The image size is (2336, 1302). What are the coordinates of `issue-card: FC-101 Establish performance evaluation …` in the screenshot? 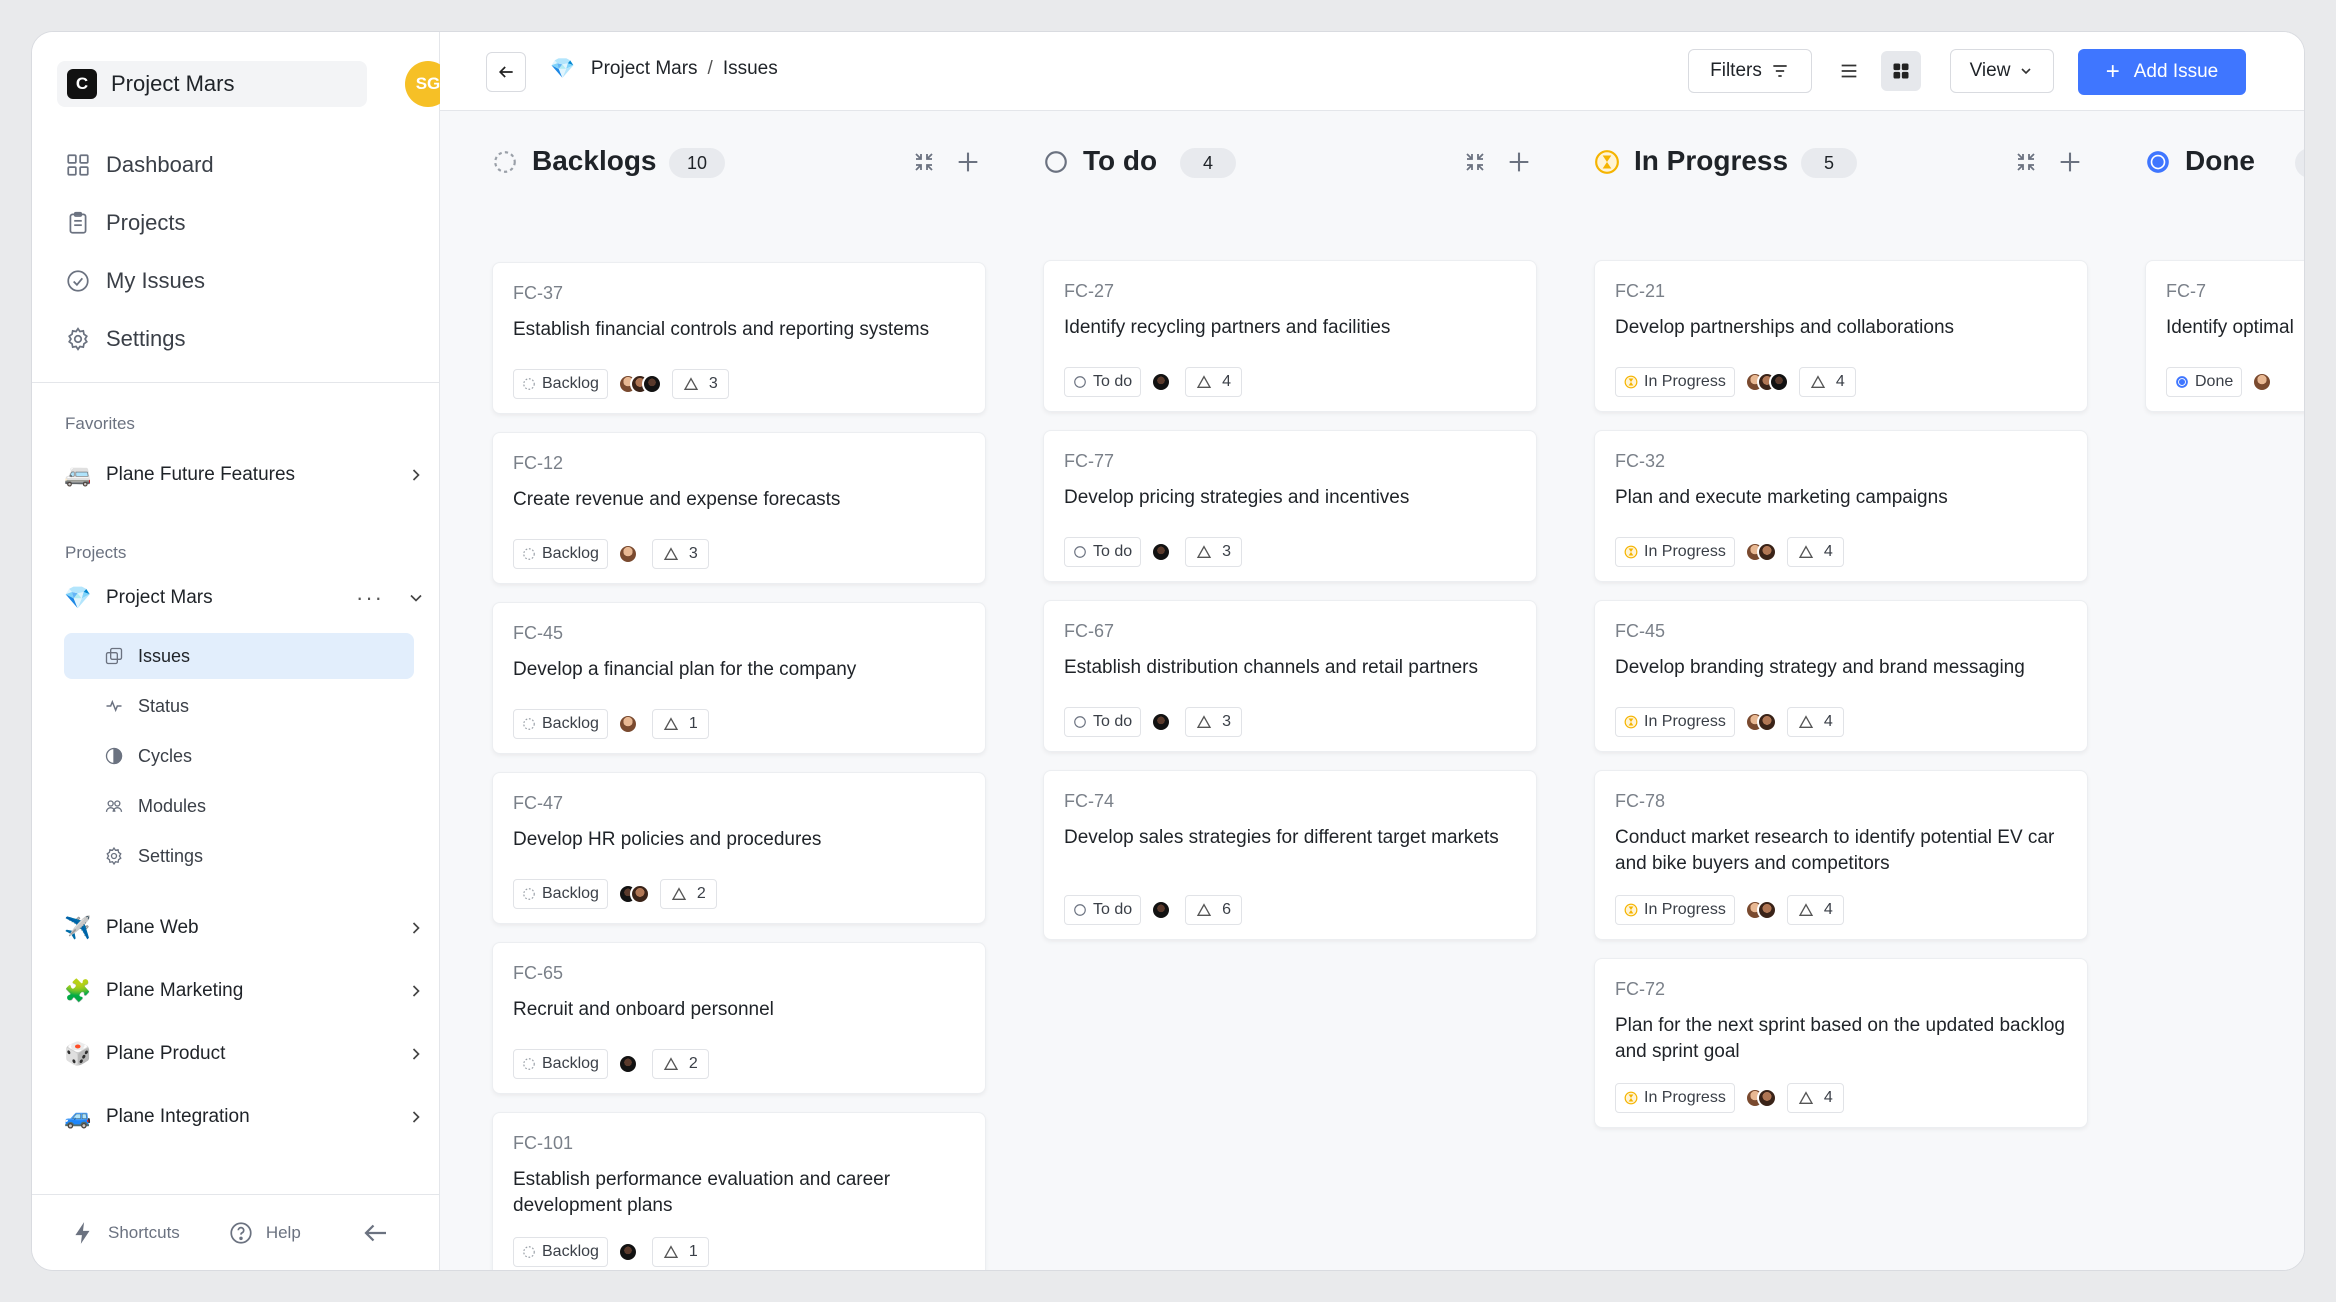 It's located at (739, 1191).